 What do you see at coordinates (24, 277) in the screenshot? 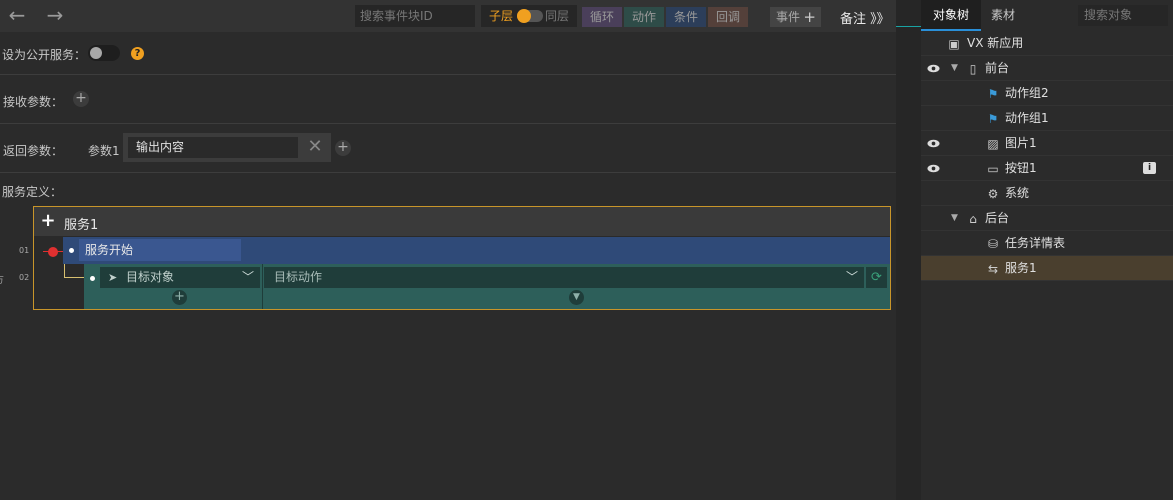
I see `line-number-02: 02` at bounding box center [24, 277].